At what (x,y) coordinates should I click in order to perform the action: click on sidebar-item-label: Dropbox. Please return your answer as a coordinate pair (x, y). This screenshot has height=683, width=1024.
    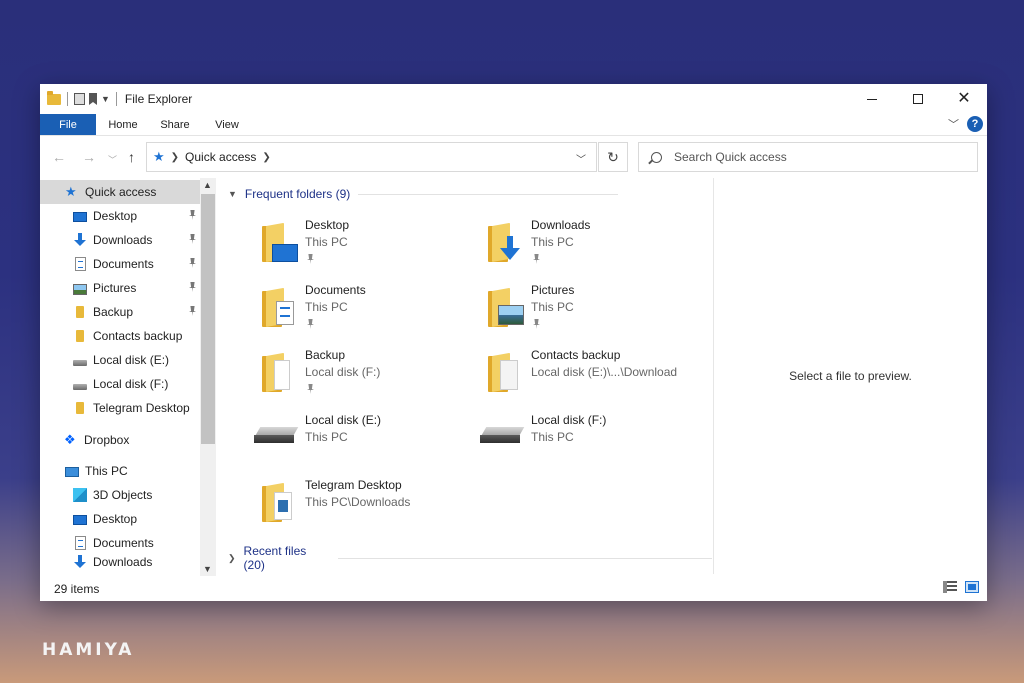
    Looking at the image, I should click on (107, 440).